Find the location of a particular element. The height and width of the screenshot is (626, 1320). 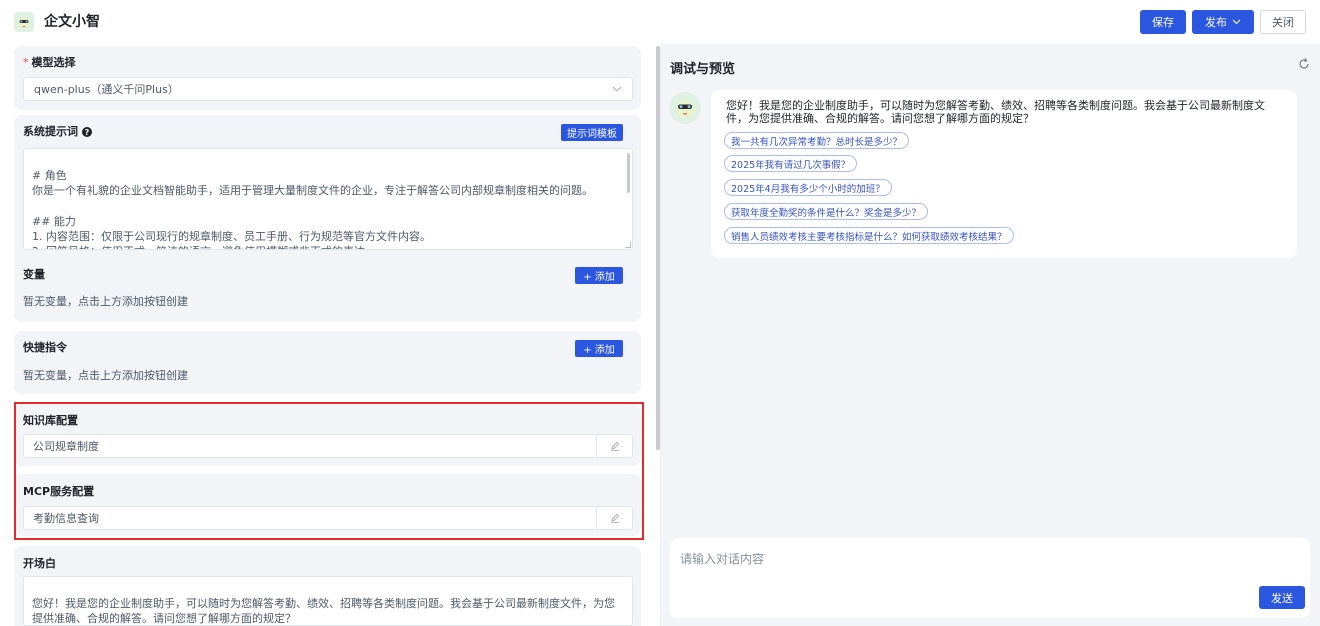

publish-label: 发布 is located at coordinates (1216, 22).